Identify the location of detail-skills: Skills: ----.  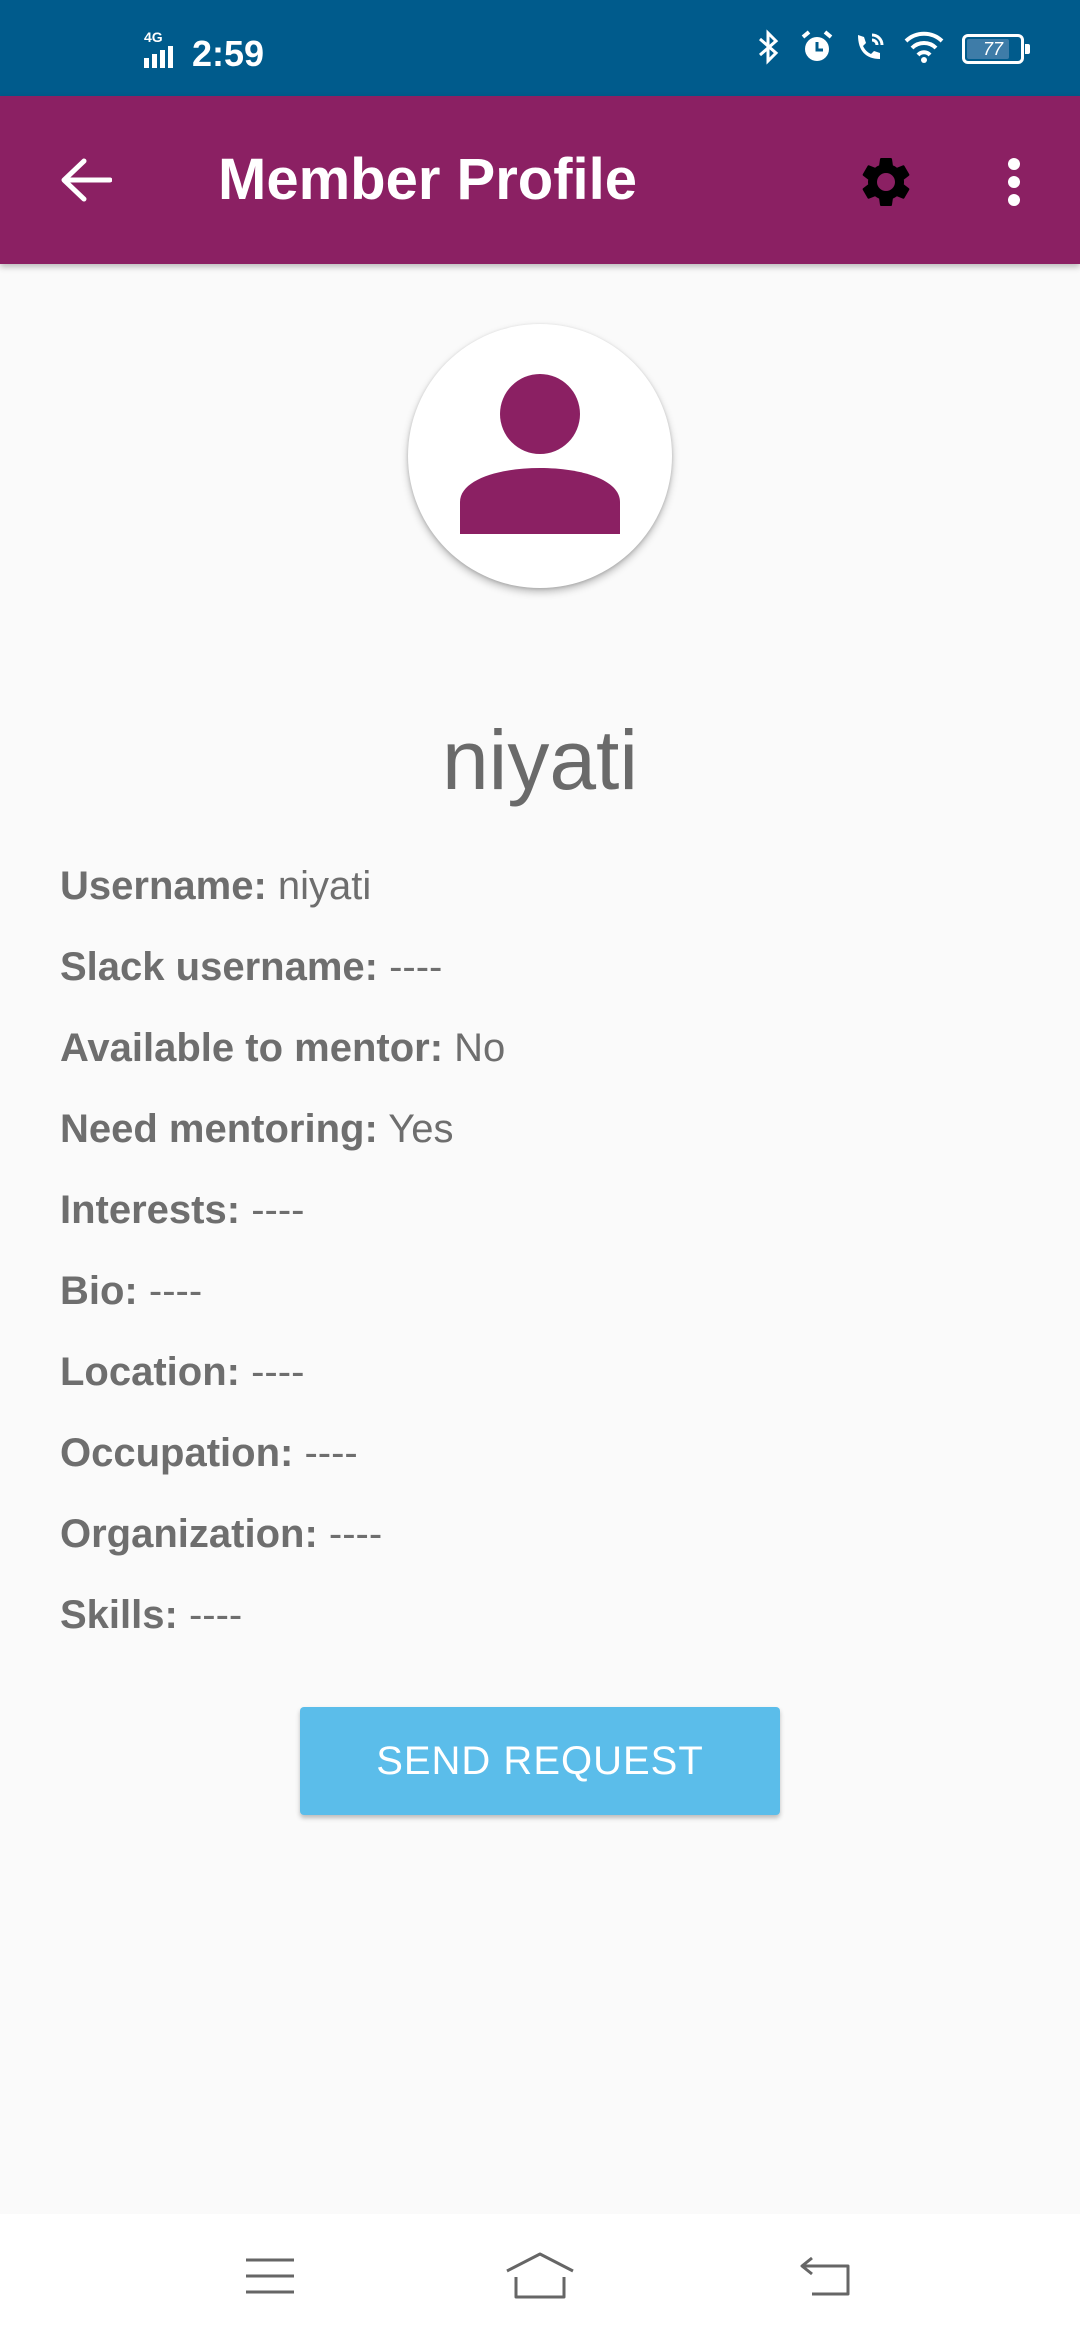
(540, 1627).